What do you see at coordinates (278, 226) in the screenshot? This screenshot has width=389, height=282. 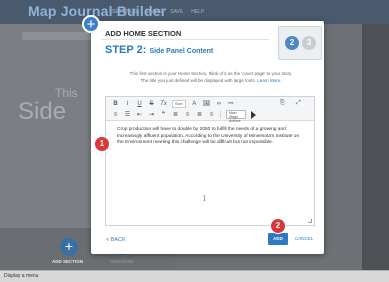 I see `callout-2: 2` at bounding box center [278, 226].